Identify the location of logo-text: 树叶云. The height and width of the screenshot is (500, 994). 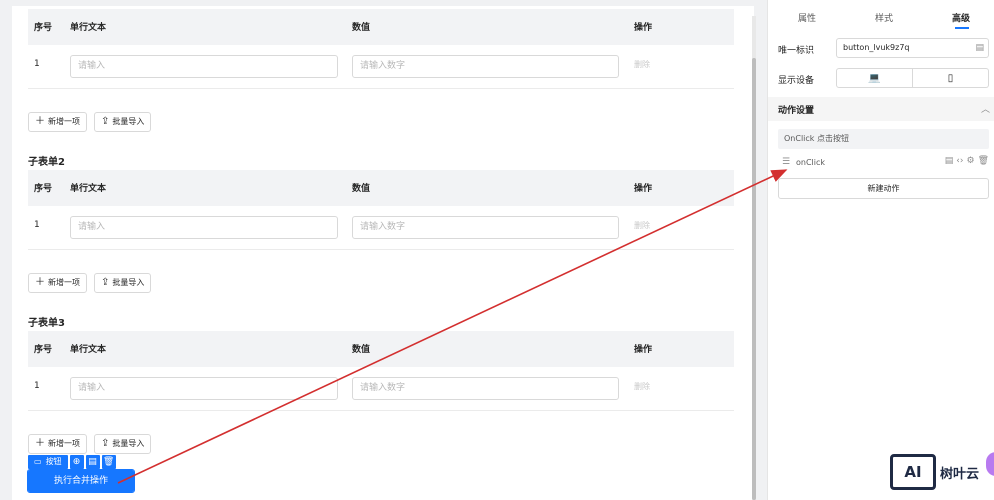
(960, 474).